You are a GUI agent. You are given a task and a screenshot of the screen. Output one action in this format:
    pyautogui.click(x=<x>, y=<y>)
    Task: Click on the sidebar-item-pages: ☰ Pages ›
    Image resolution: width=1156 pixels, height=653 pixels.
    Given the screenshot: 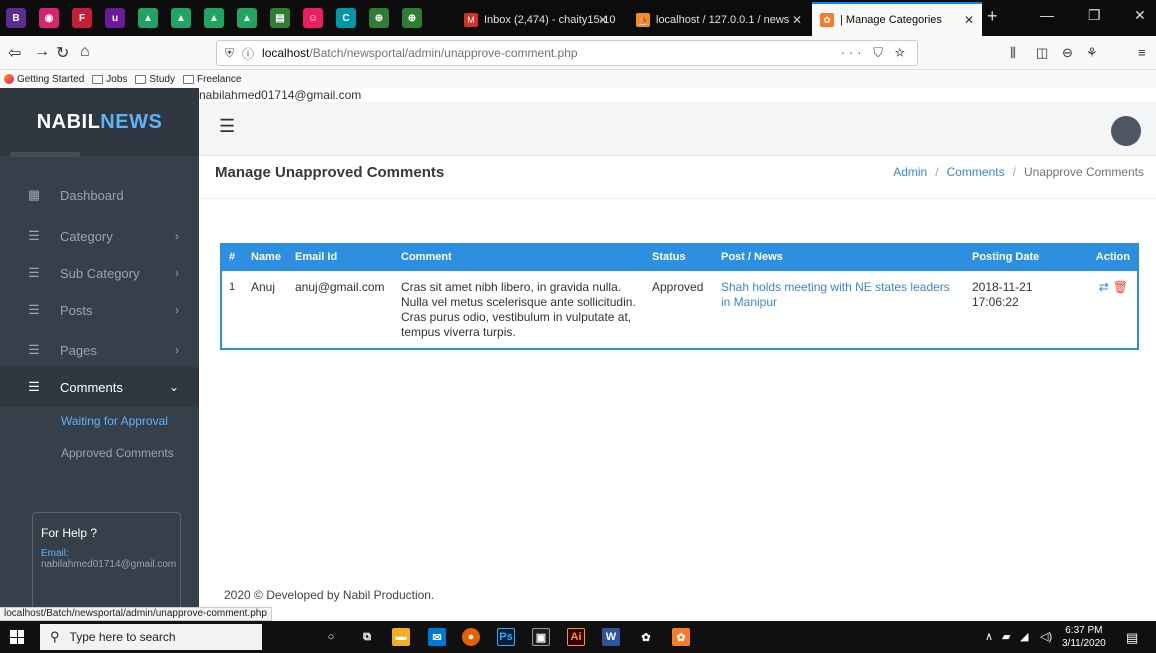 What is the action you would take?
    pyautogui.click(x=99, y=350)
    